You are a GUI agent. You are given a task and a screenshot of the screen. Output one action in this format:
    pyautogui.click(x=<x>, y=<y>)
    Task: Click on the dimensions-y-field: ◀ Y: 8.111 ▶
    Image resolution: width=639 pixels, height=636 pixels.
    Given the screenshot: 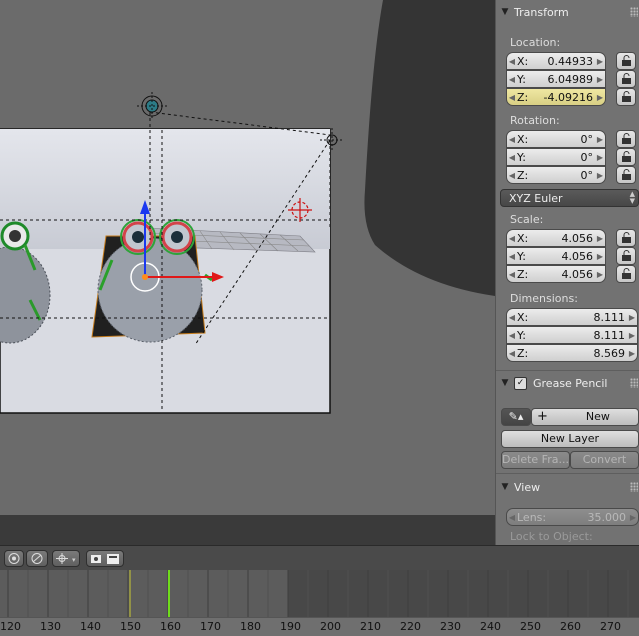 What is the action you would take?
    pyautogui.click(x=572, y=335)
    